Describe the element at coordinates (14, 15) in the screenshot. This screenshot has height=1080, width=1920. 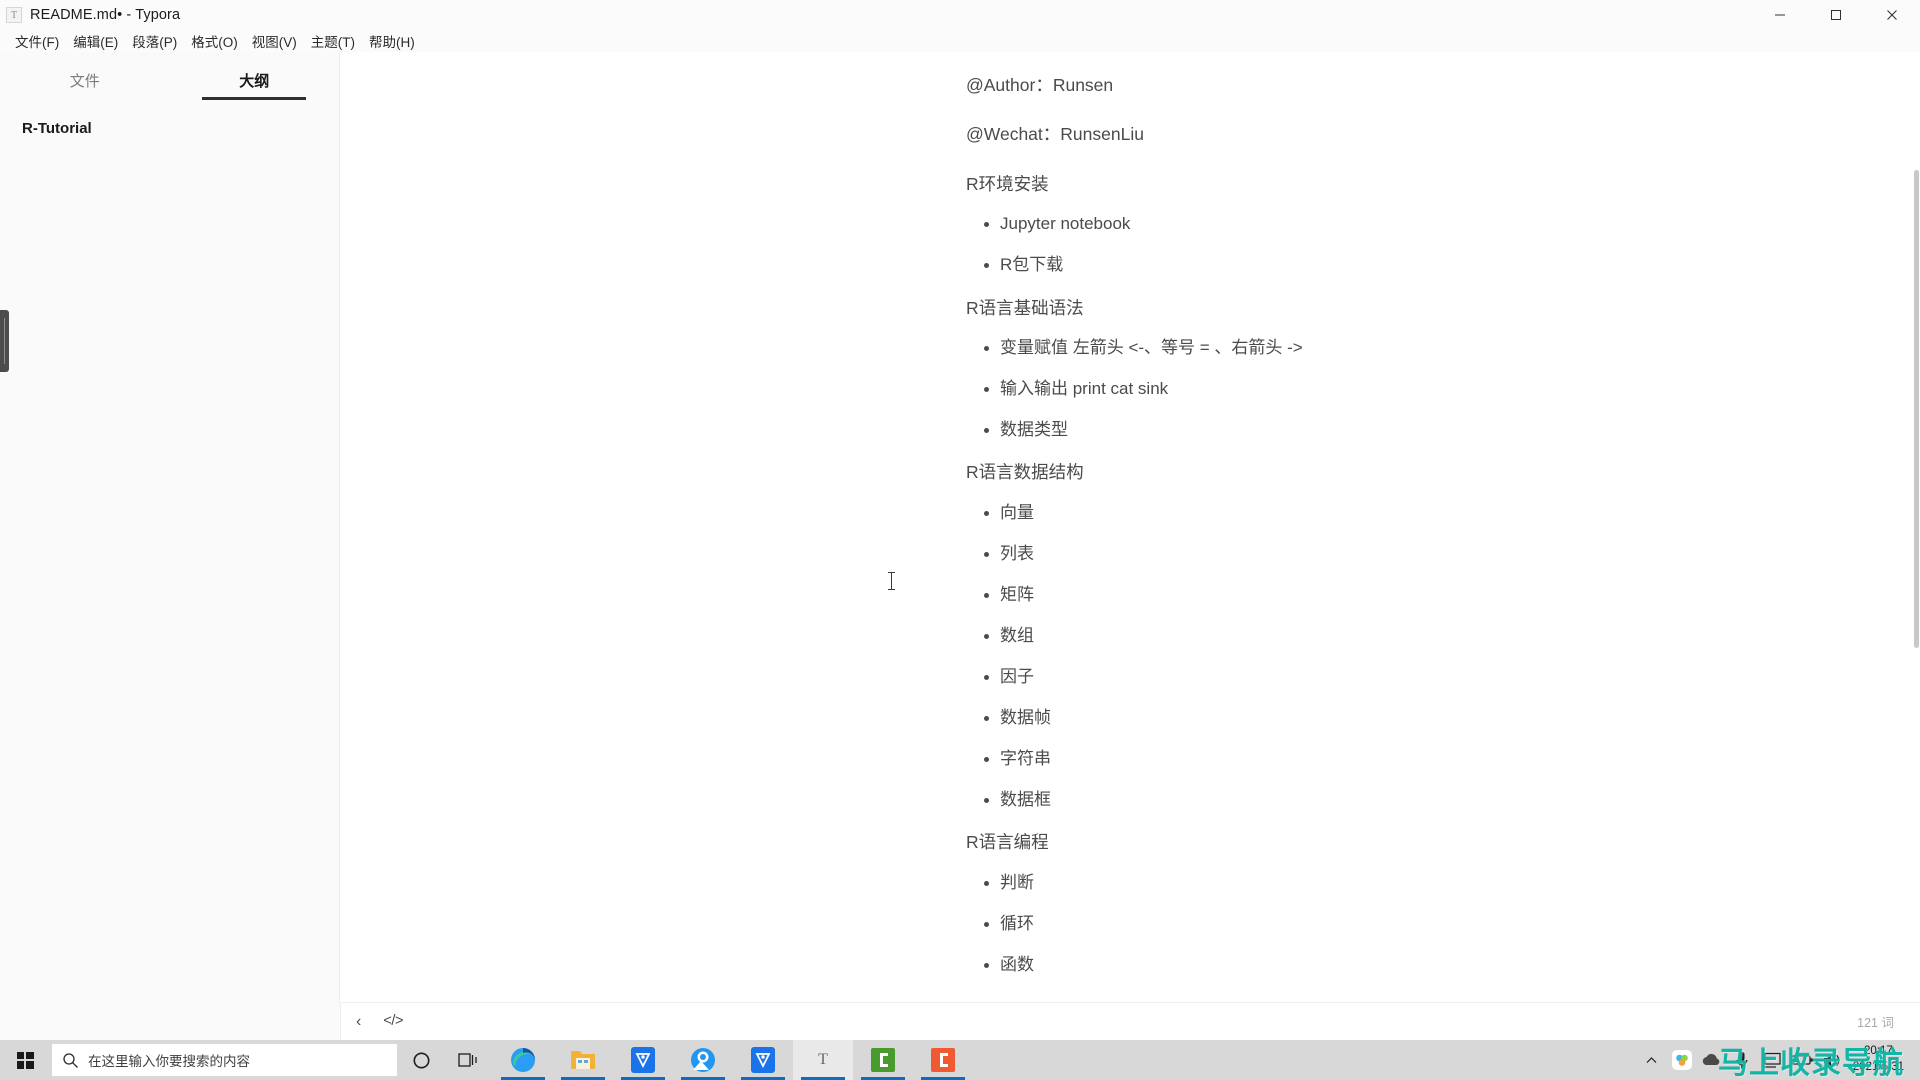
I see `app-icon: T` at that location.